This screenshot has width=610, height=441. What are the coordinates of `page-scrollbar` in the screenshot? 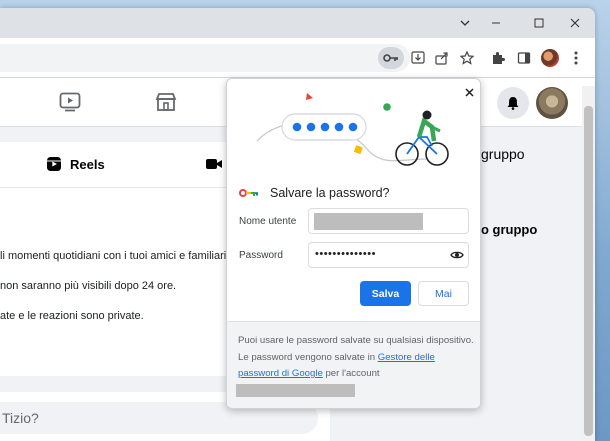 It's located at (588, 263).